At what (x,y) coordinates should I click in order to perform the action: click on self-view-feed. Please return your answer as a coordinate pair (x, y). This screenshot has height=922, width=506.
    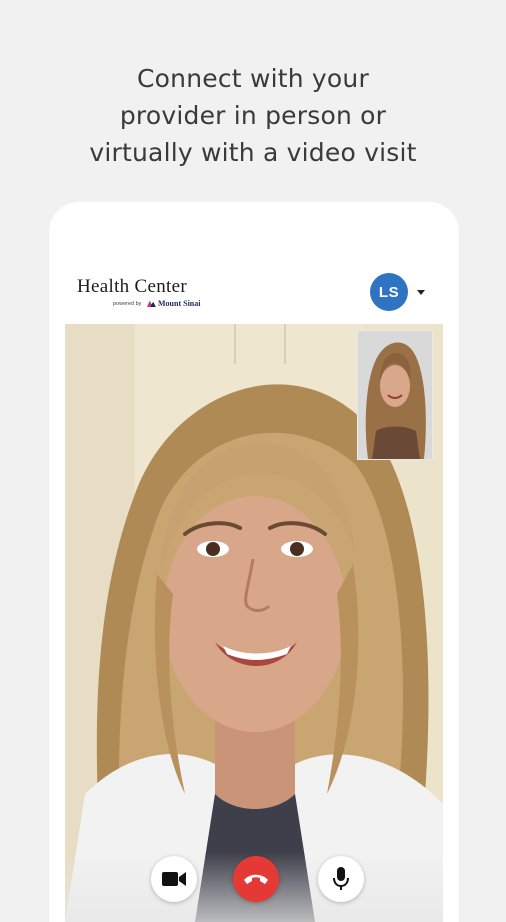
    Looking at the image, I should click on (395, 395).